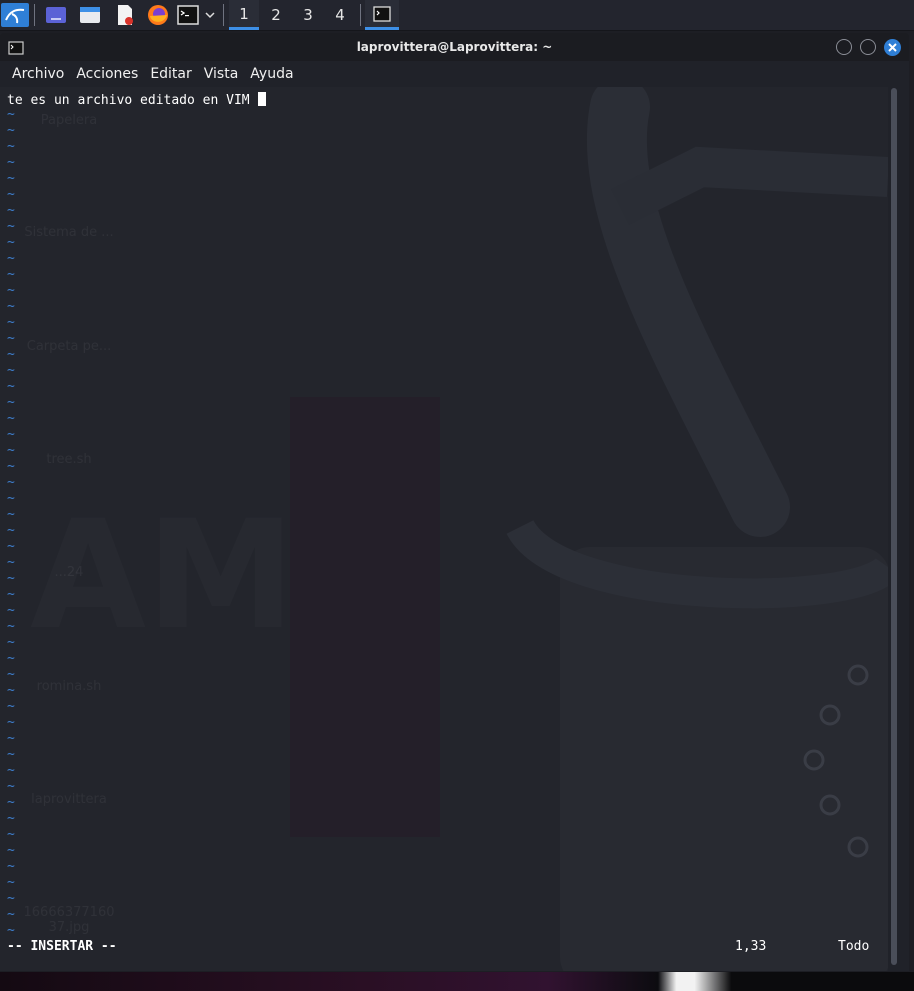 This screenshot has width=914, height=991. Describe the element at coordinates (69, 686) in the screenshot. I see `desktop-icon-label: romina.sh` at that location.